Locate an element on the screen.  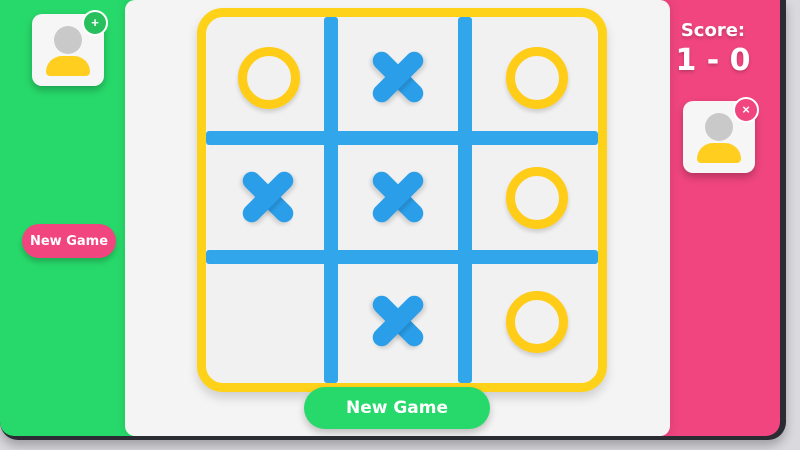
board-cell-r2-c3 is located at coordinates (536, 197).